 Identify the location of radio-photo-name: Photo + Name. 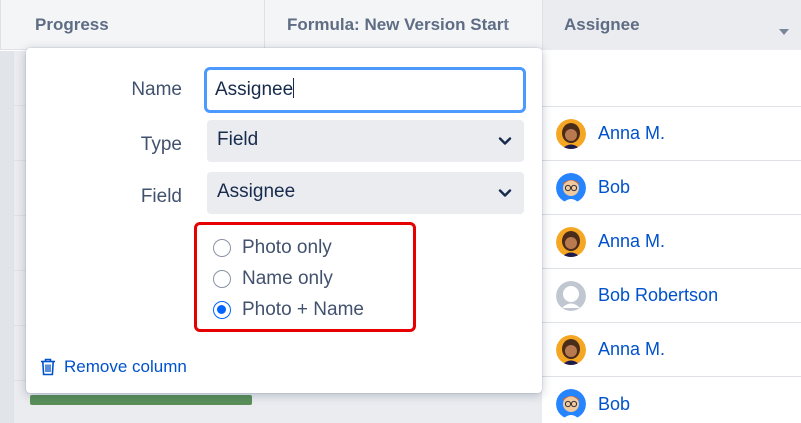
(313, 309).